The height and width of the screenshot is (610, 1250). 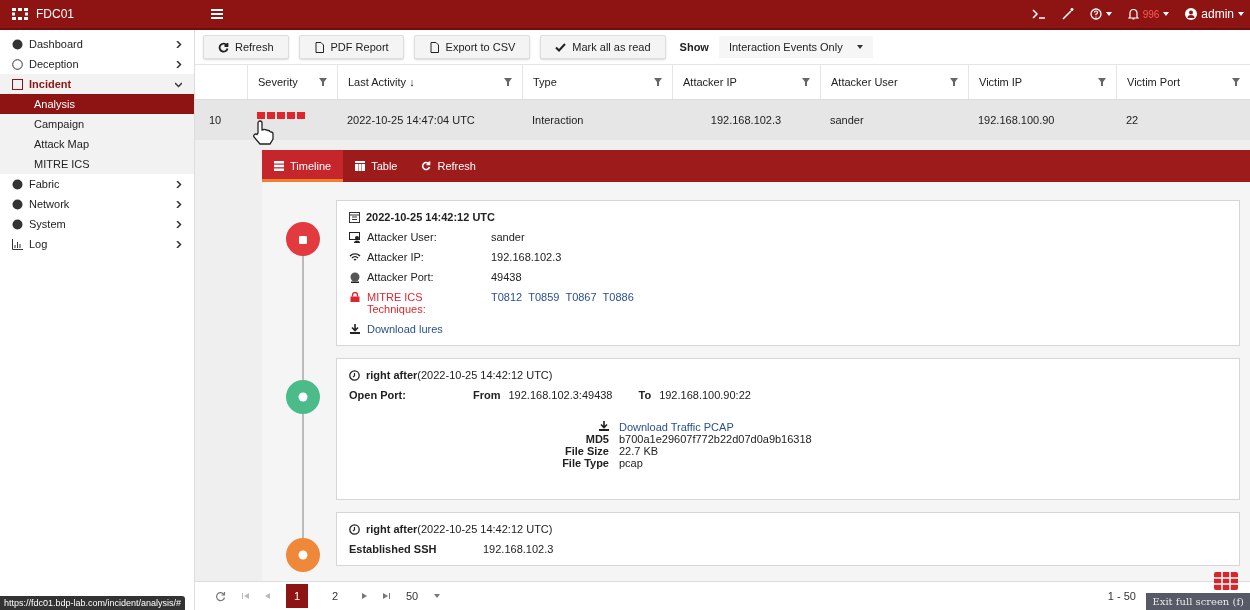 What do you see at coordinates (1183, 82) in the screenshot?
I see `column-header: Victim Port` at bounding box center [1183, 82].